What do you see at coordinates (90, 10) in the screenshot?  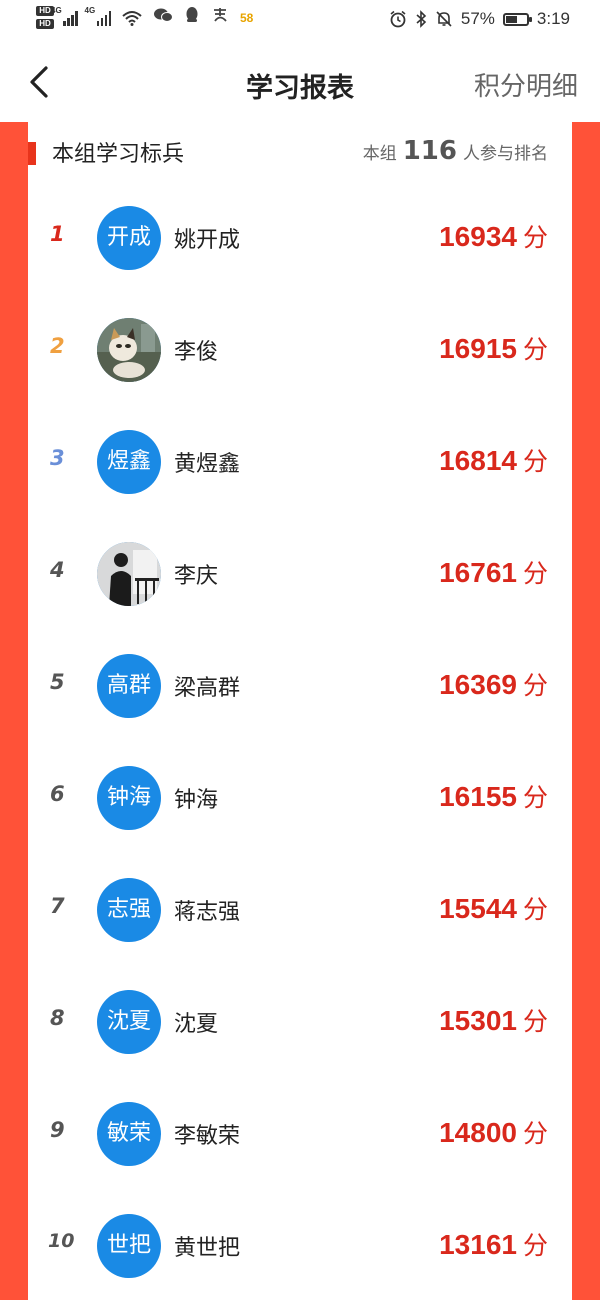 I see `network-type-2: 4G` at bounding box center [90, 10].